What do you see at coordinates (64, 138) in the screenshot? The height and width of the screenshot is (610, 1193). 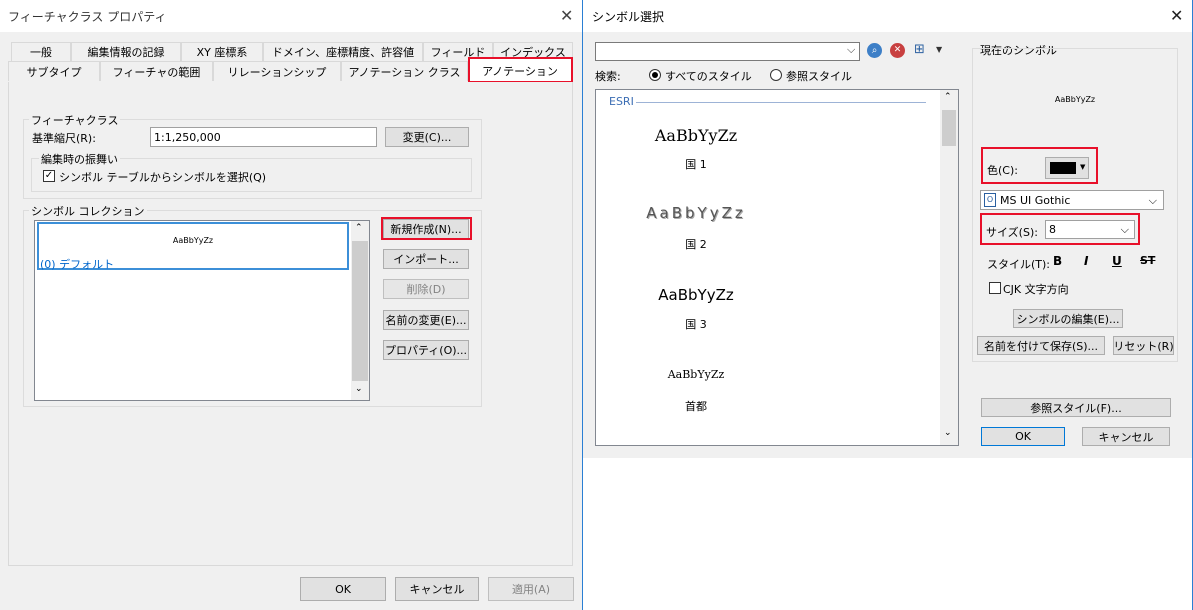 I see `ref-scale-label: 基準縮尺(R):` at bounding box center [64, 138].